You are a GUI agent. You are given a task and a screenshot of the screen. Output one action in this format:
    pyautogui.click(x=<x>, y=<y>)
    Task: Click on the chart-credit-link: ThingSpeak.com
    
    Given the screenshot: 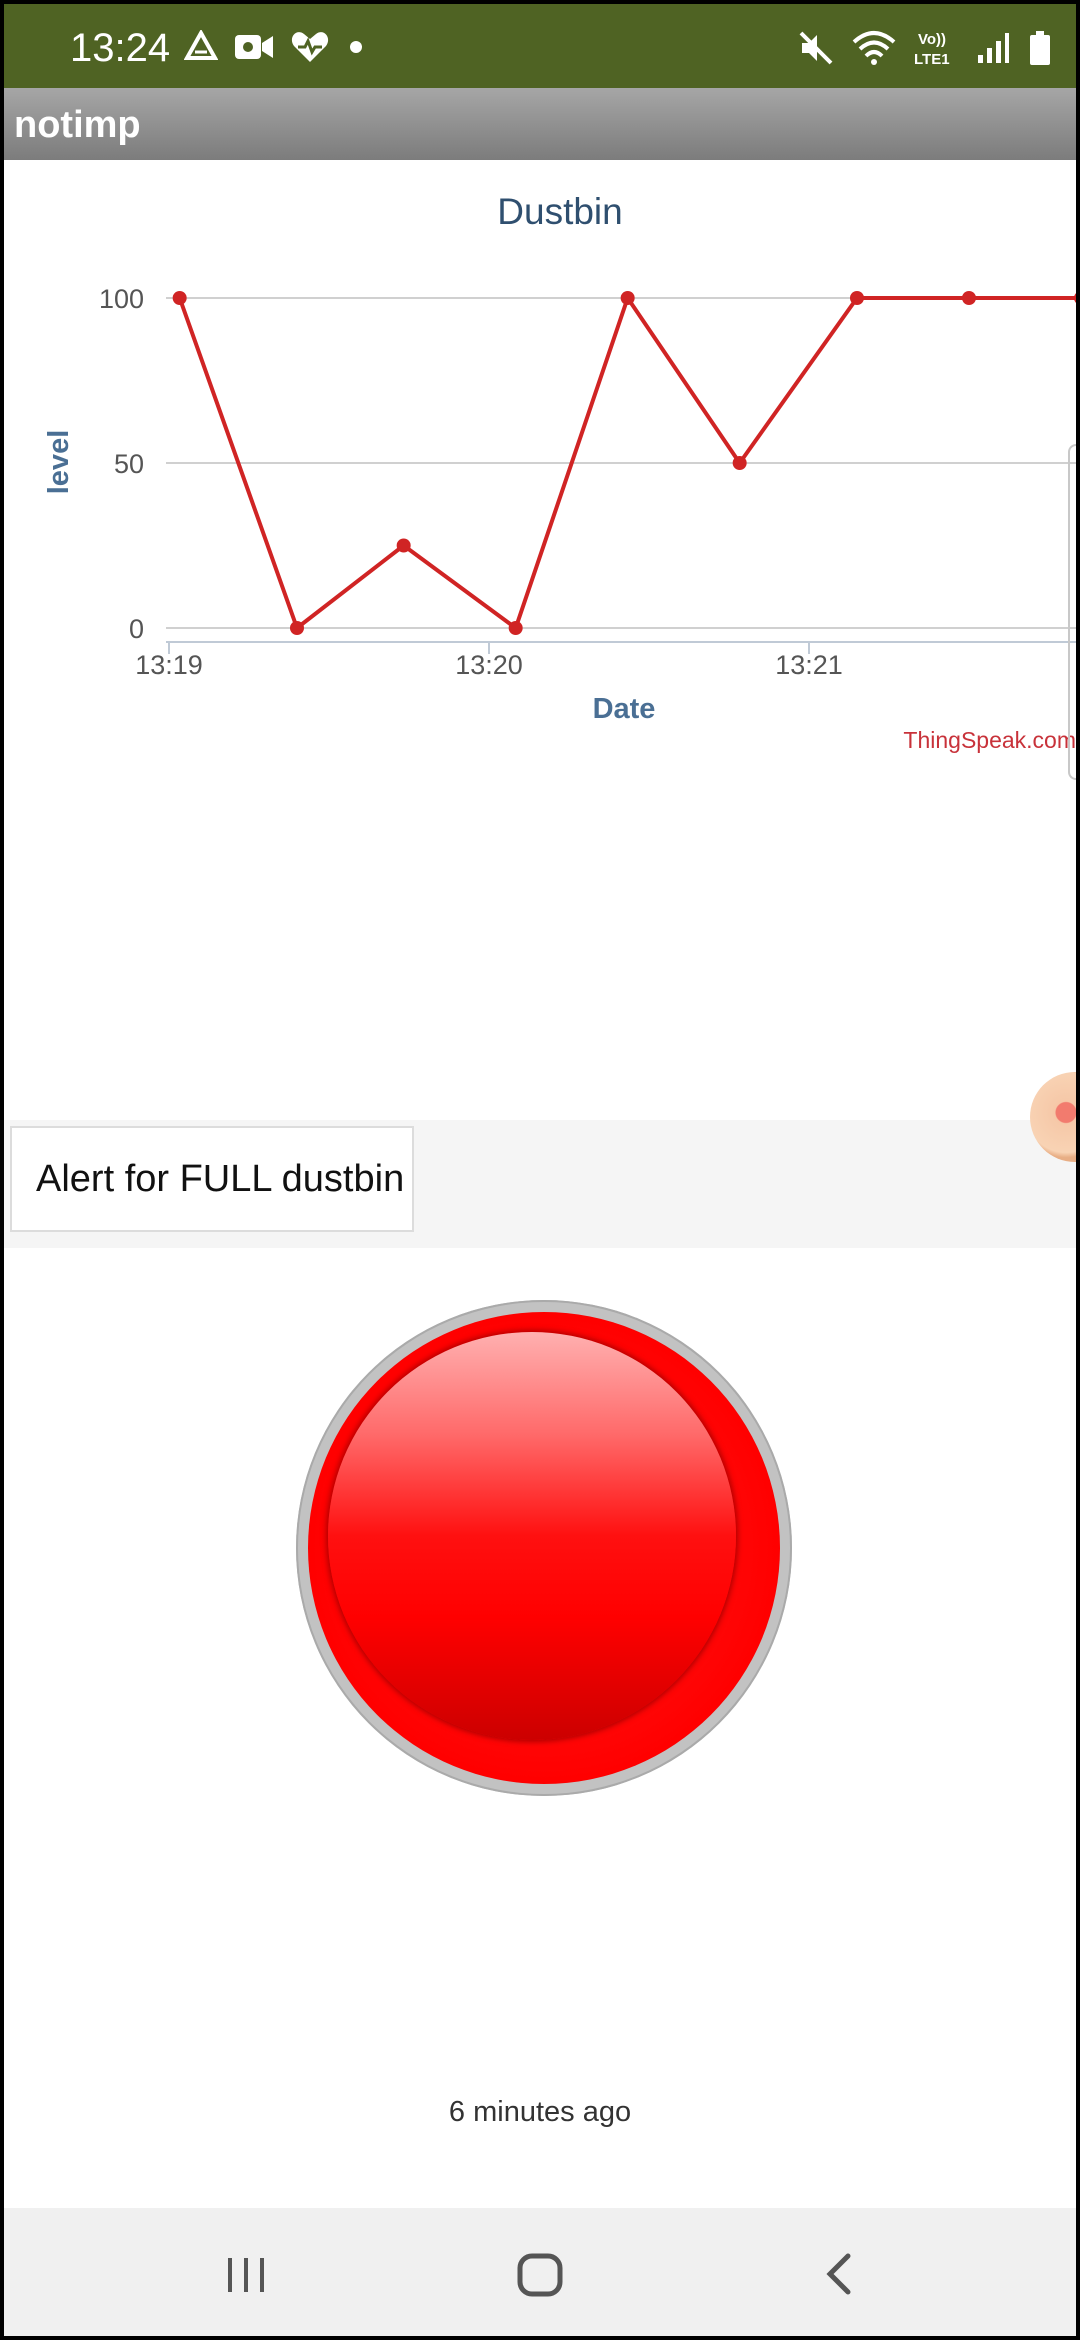 What is the action you would take?
    pyautogui.click(x=989, y=740)
    